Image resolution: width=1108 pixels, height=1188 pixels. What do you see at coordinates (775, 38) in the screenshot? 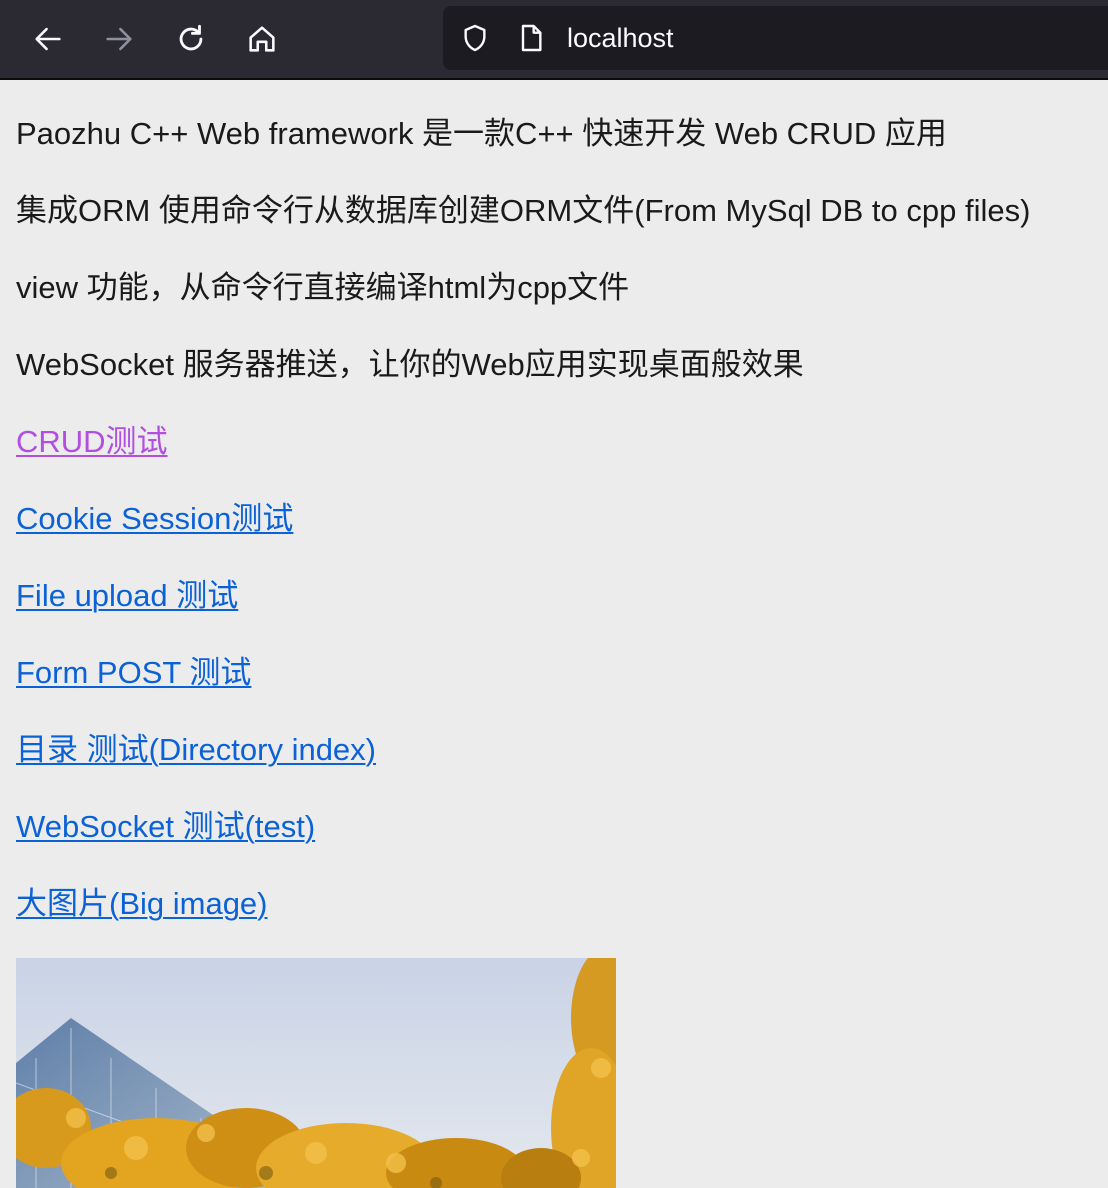
I see `url-bar: localhost` at bounding box center [775, 38].